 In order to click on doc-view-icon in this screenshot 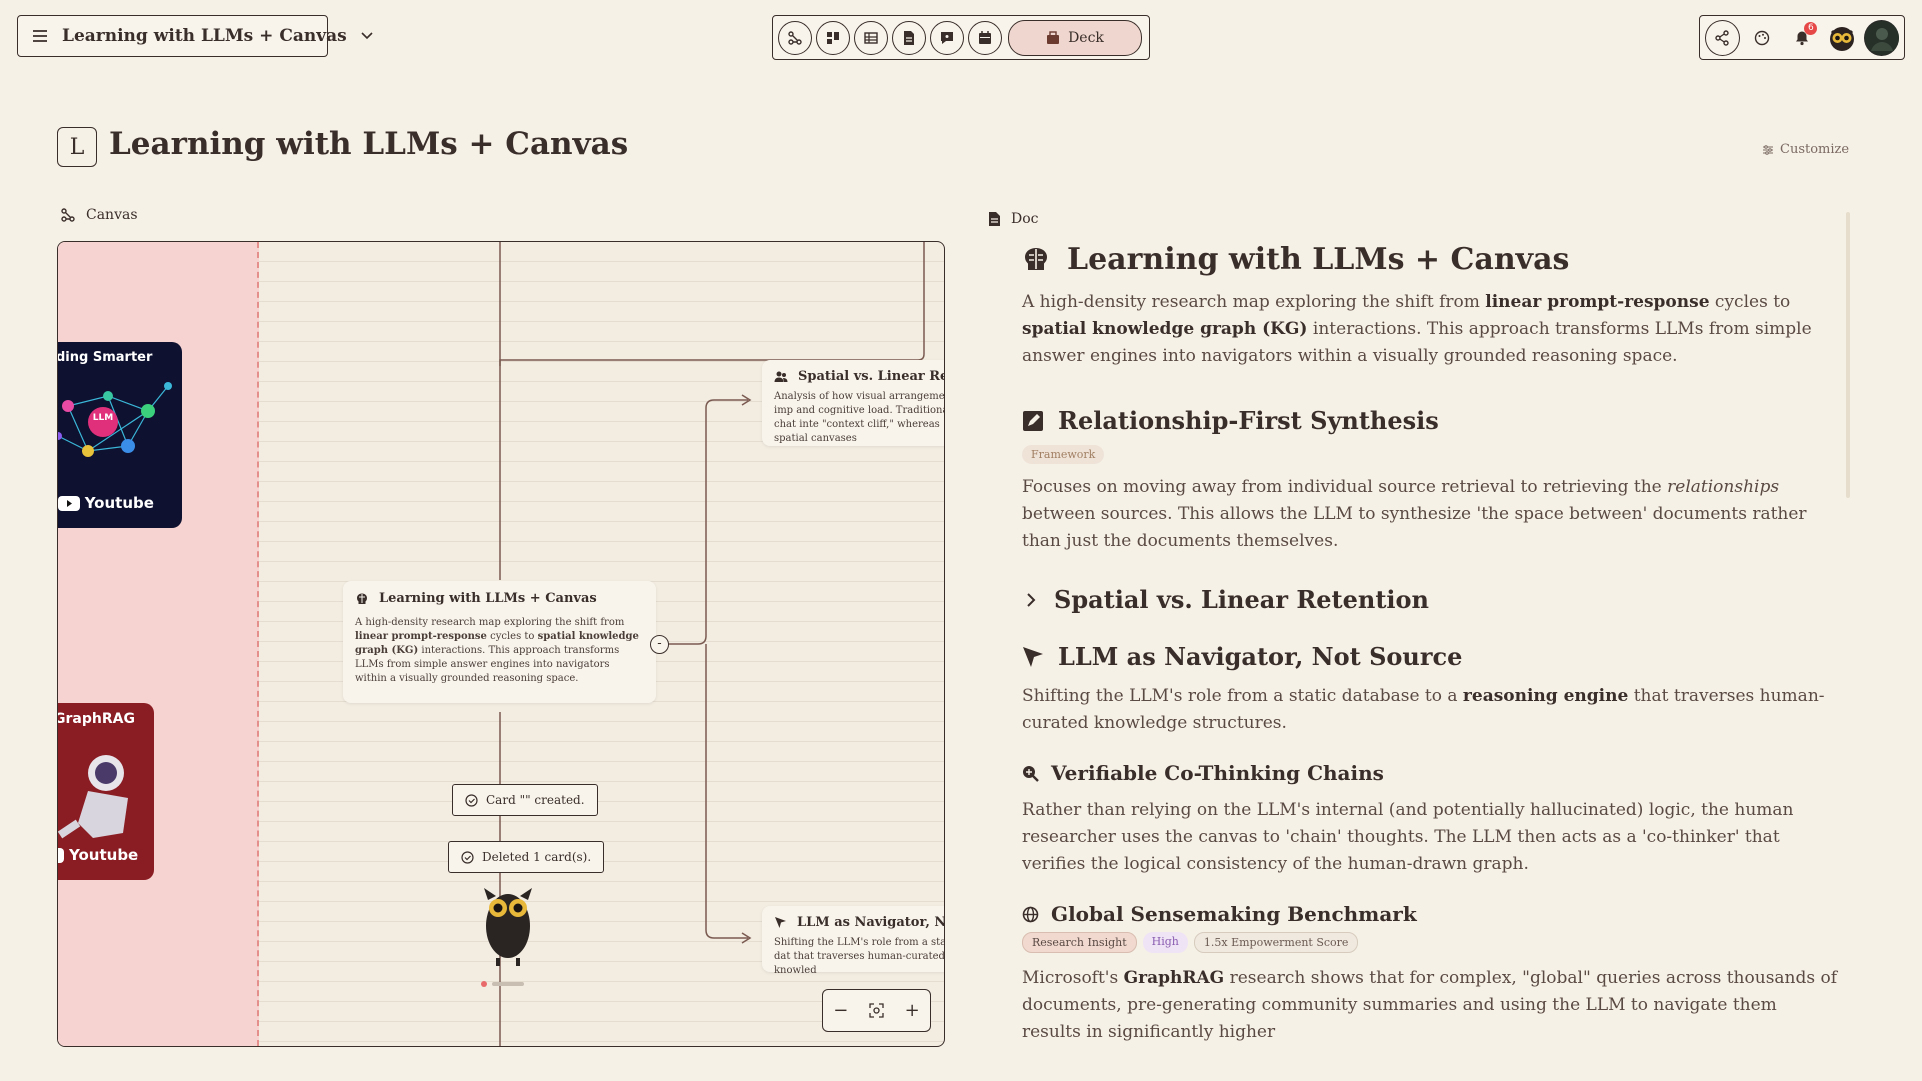, I will do `click(909, 38)`.